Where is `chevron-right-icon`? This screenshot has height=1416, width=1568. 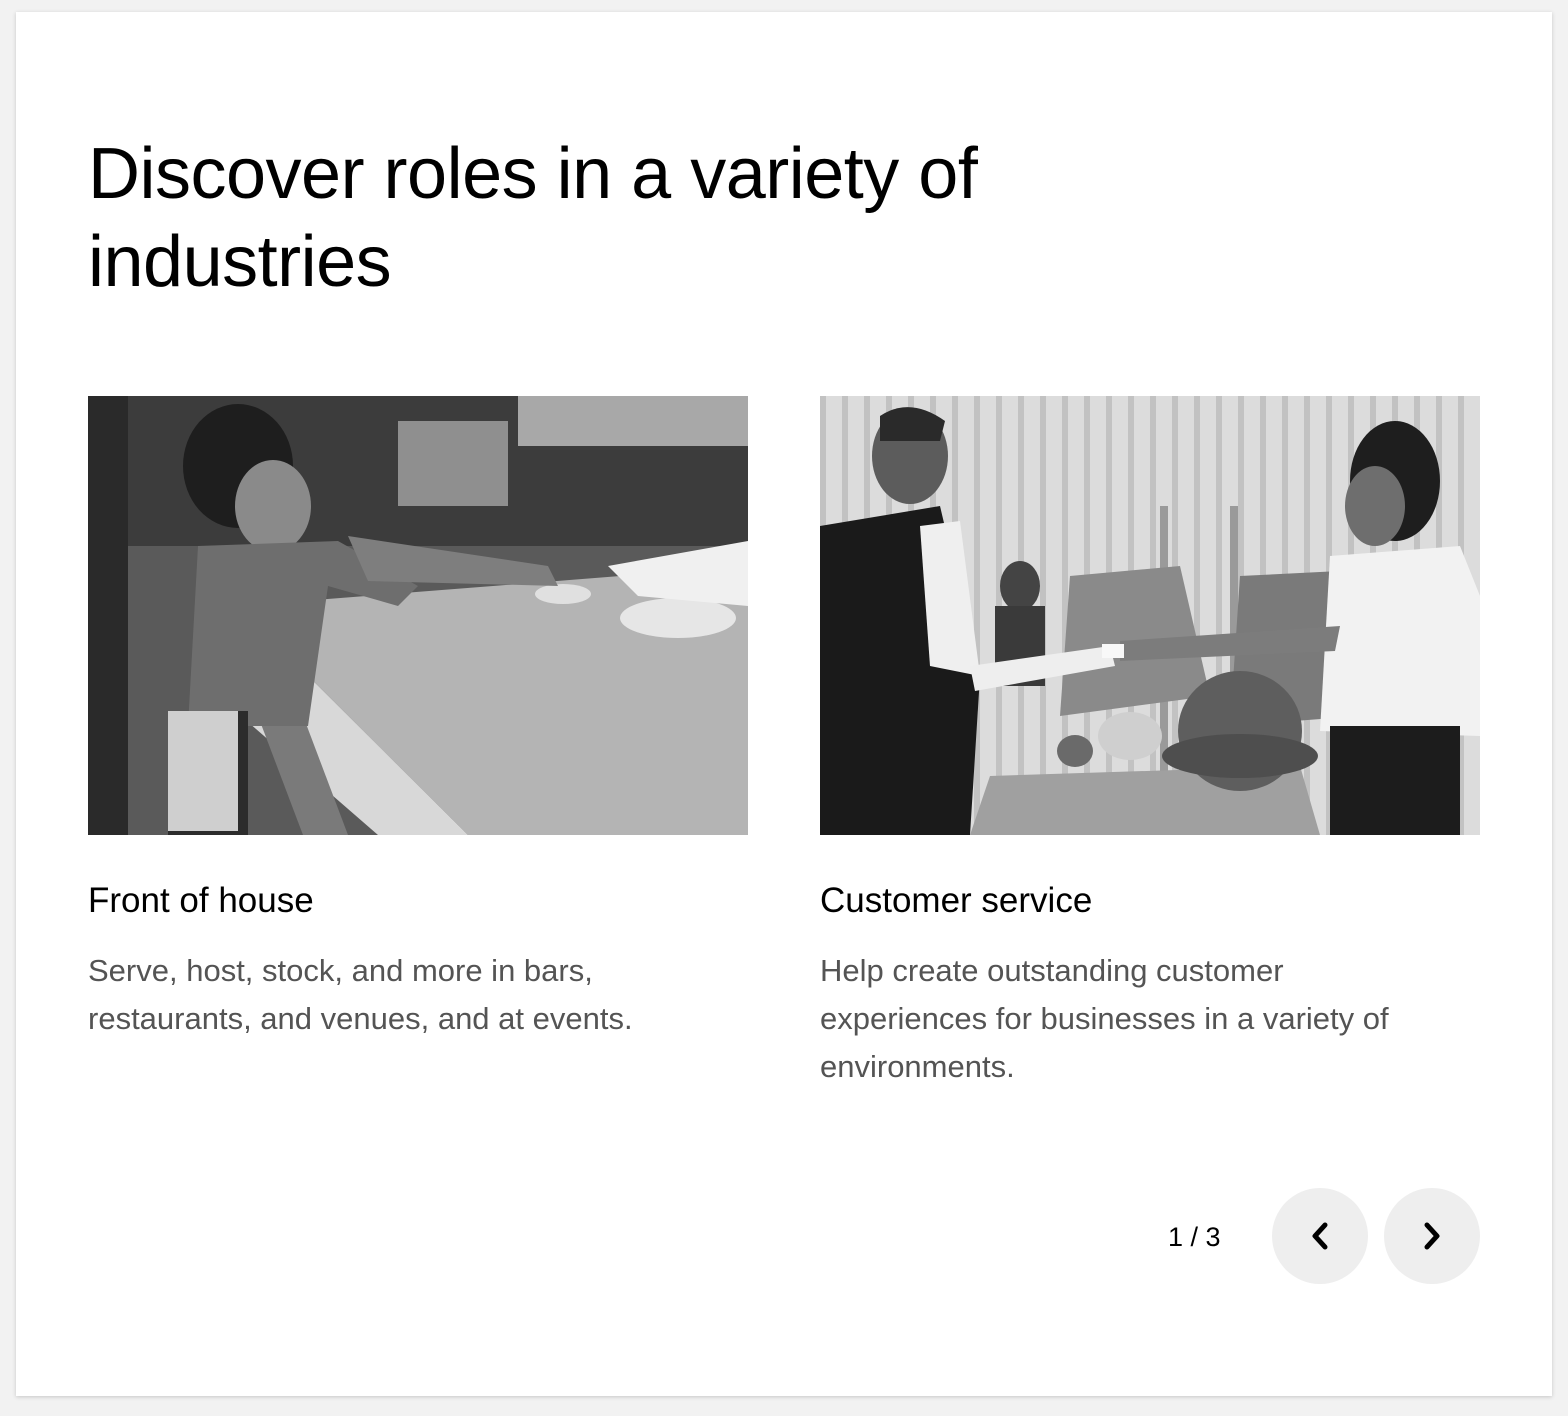
chevron-right-icon is located at coordinates (1432, 1236).